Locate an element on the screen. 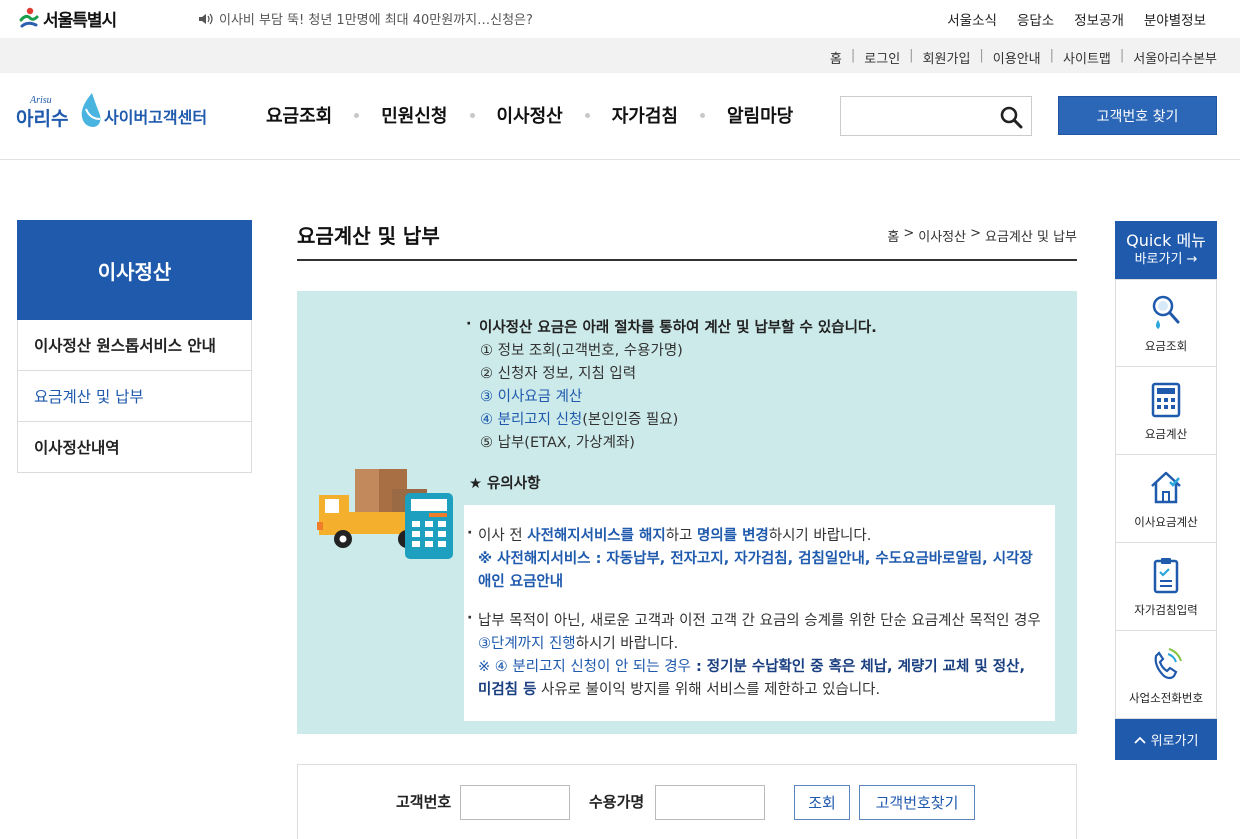 This screenshot has width=1240, height=839. util-link-signup: 회원가입 is located at coordinates (947, 57).